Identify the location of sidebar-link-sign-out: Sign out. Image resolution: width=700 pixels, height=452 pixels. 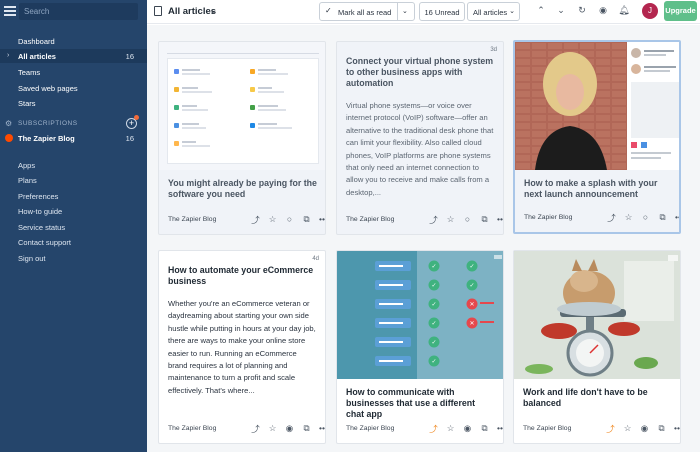
(32, 258).